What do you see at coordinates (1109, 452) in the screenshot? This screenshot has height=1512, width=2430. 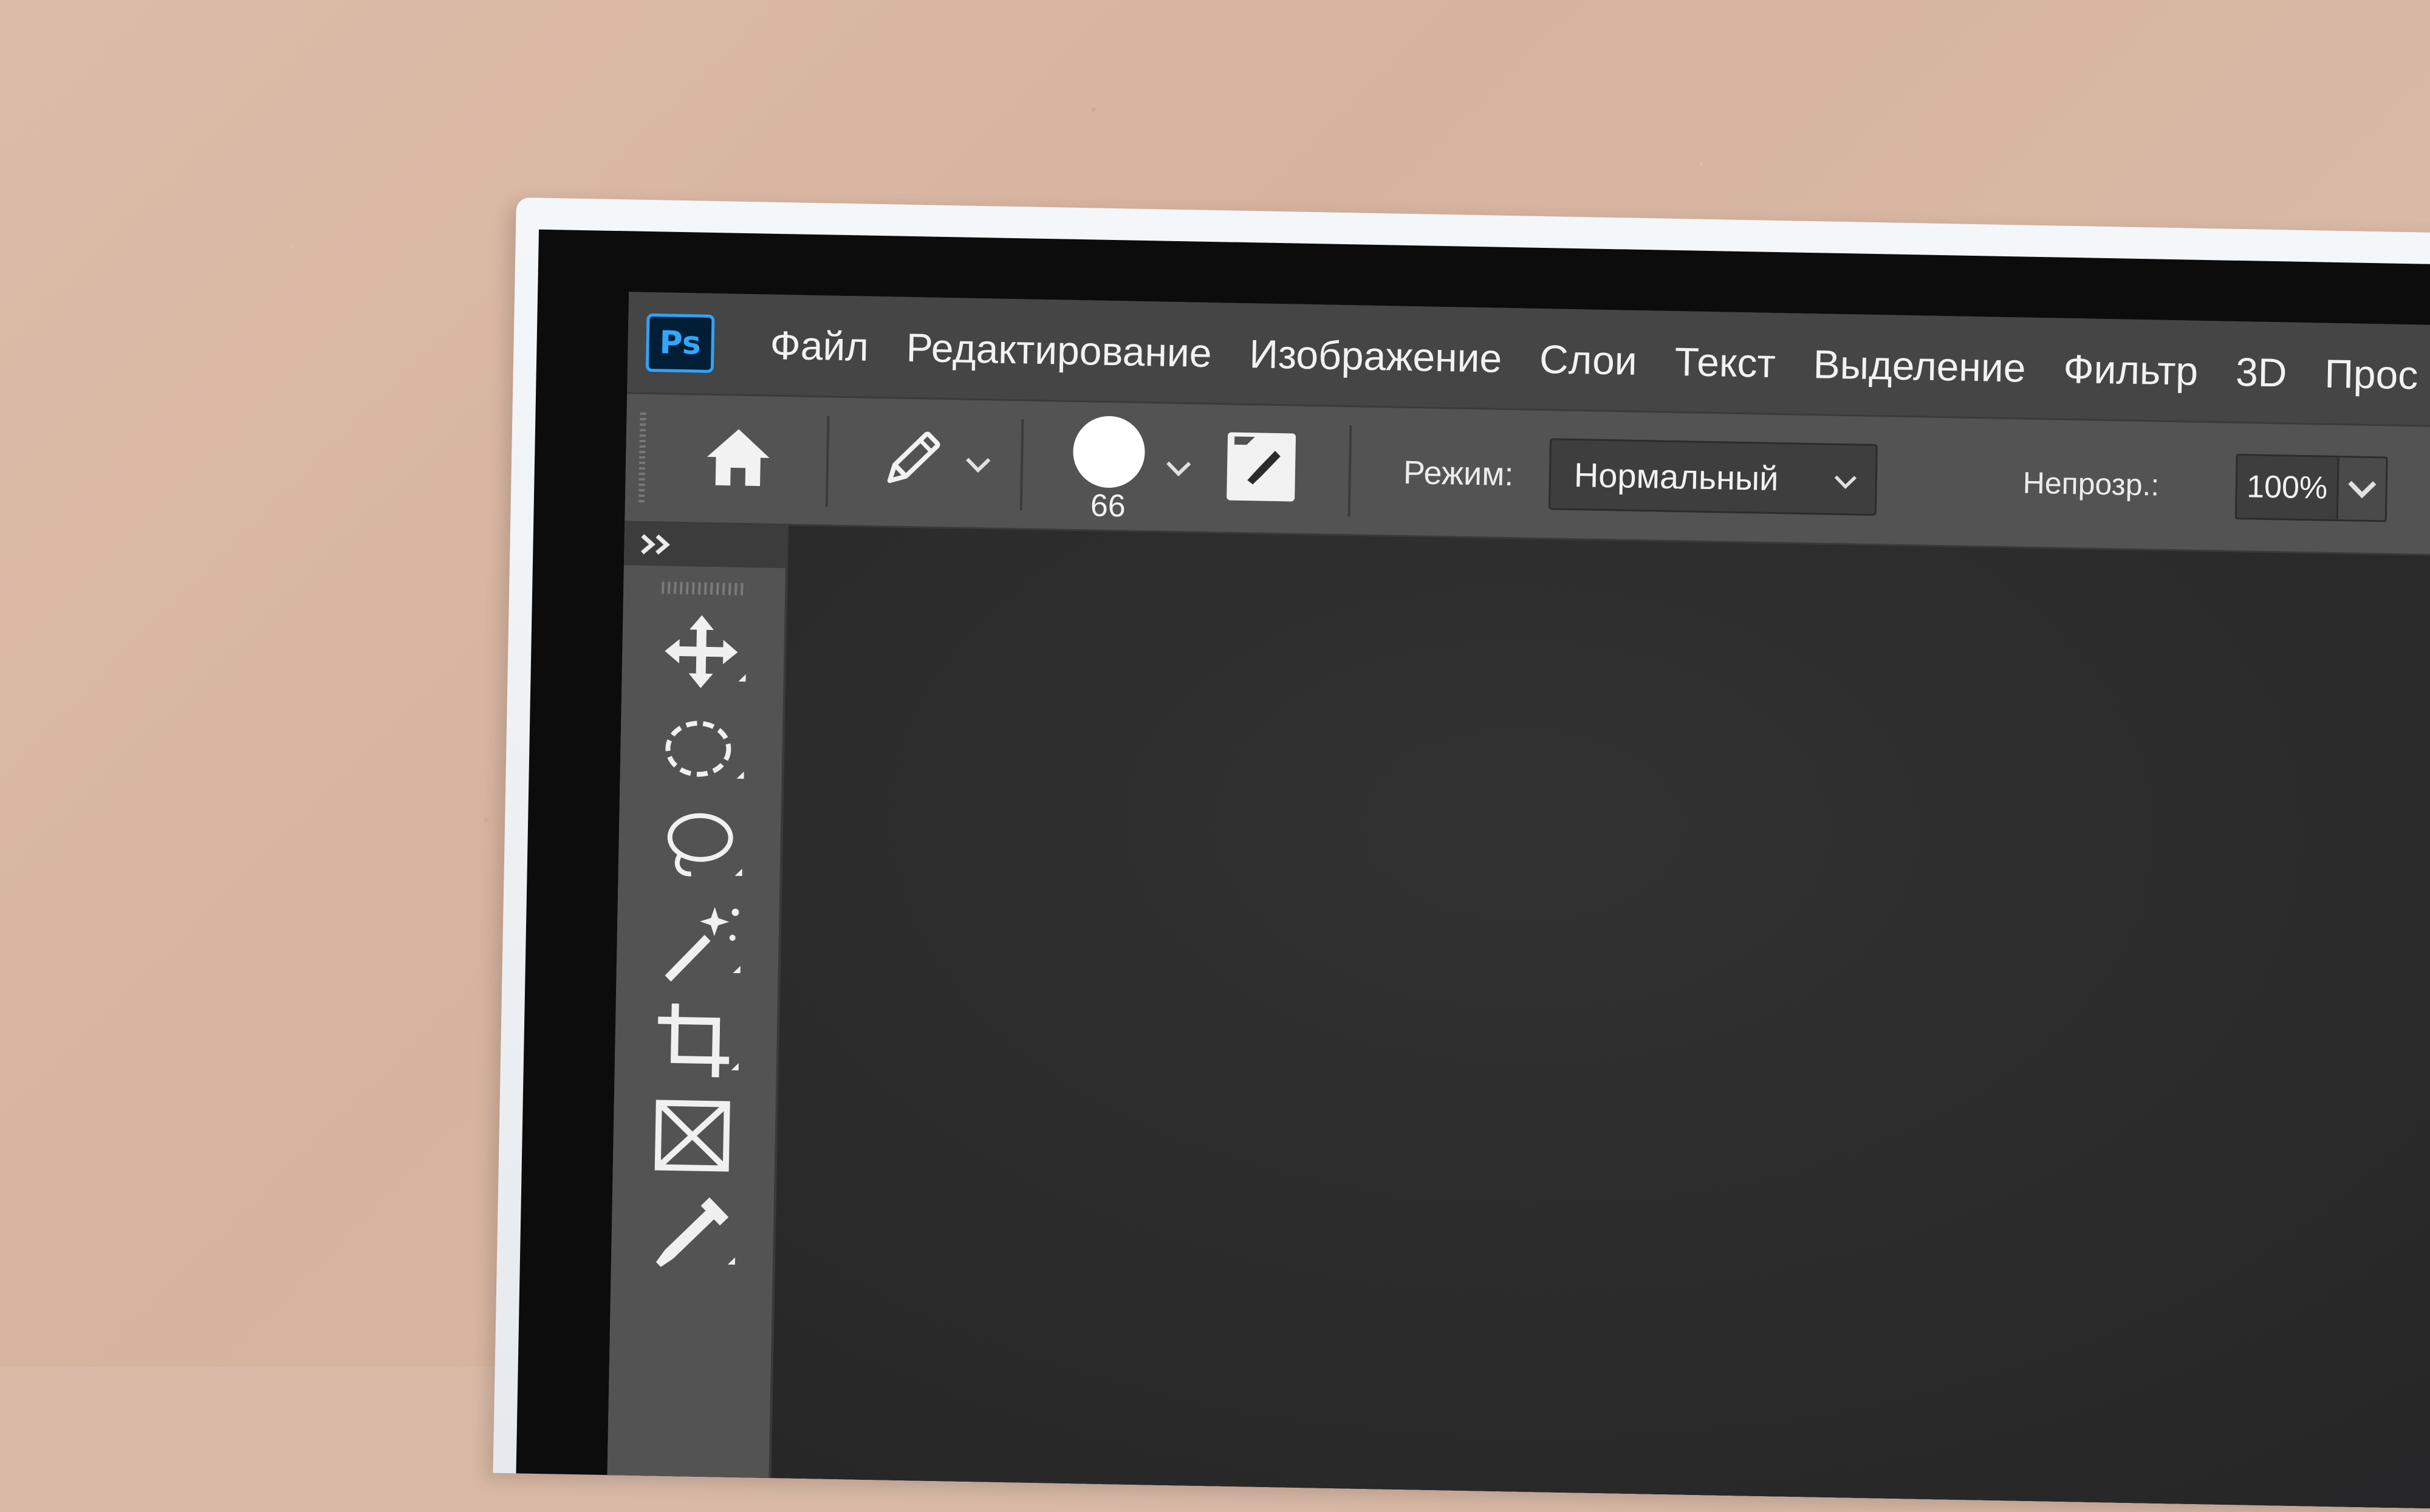 I see `brush-tip-icon` at bounding box center [1109, 452].